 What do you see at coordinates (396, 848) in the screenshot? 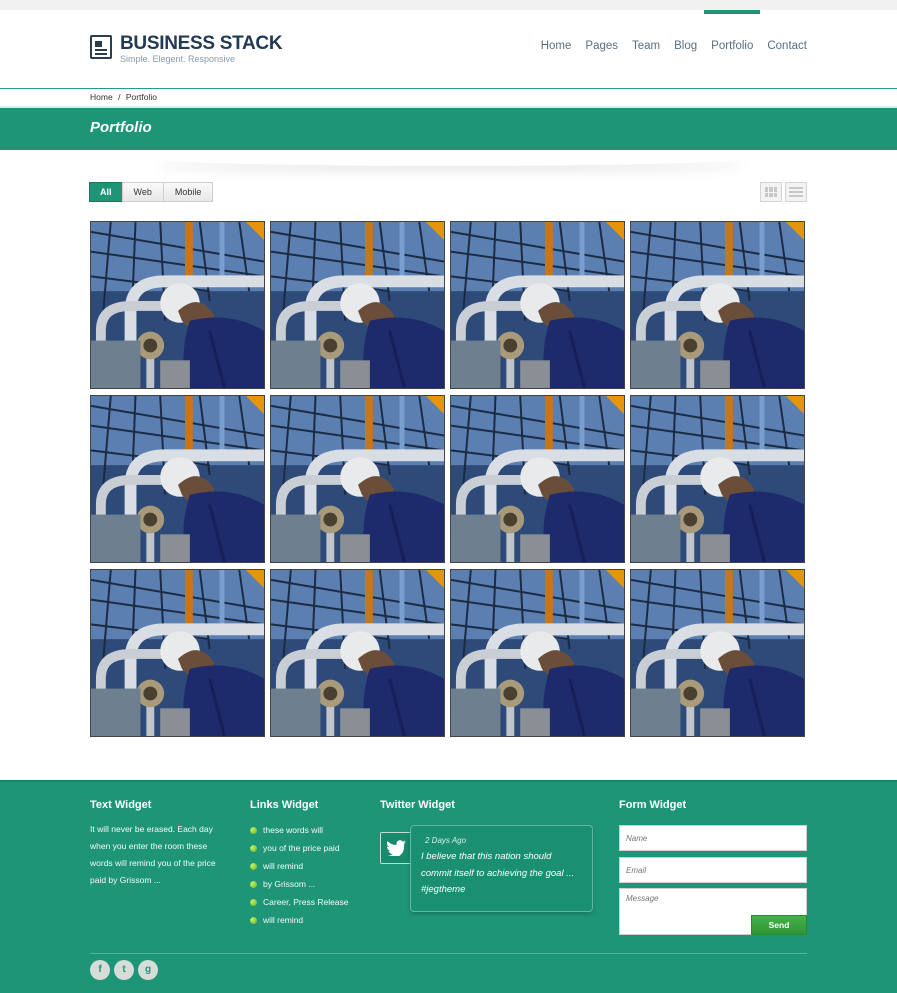
I see `twitter-bird-icon` at bounding box center [396, 848].